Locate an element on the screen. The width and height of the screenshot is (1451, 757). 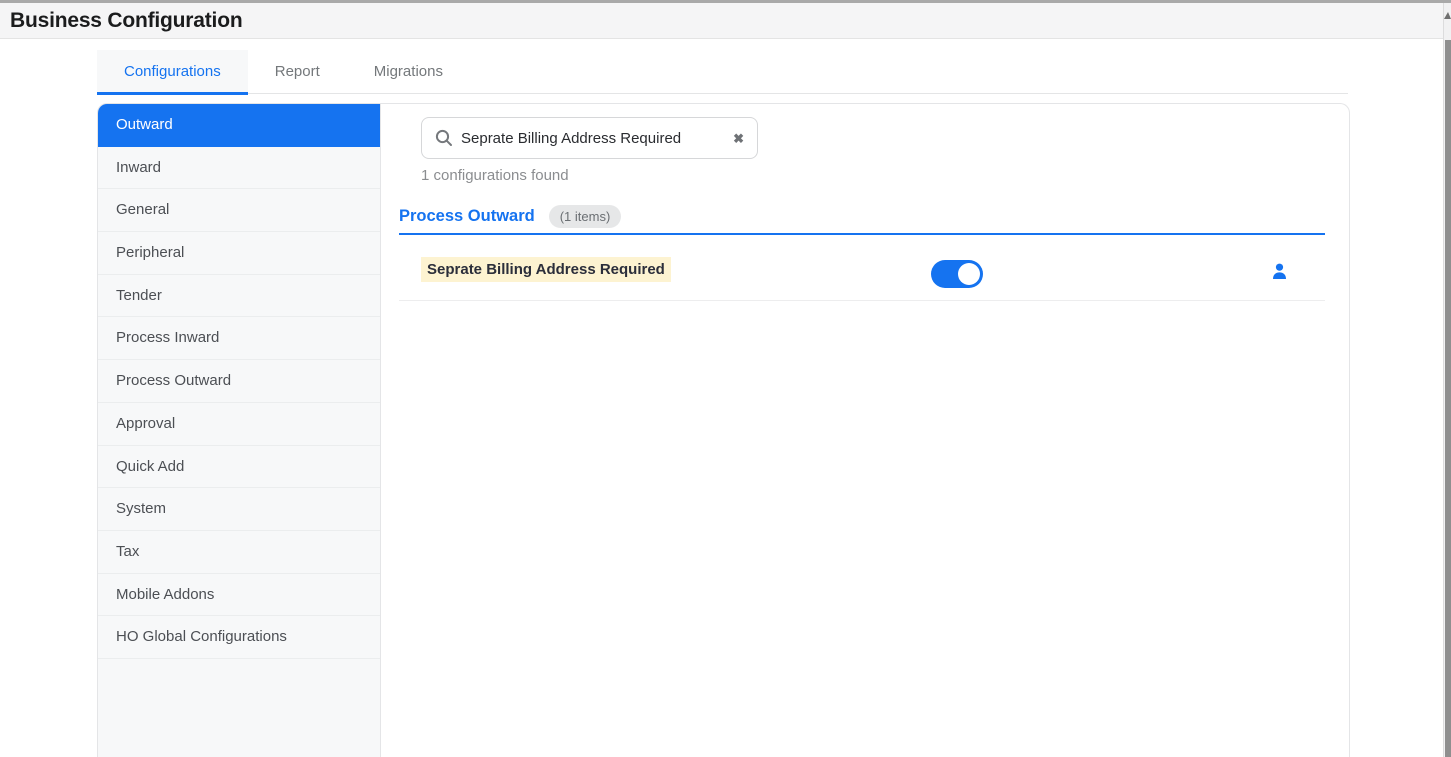
section-items-badge: (1 items) is located at coordinates (585, 216).